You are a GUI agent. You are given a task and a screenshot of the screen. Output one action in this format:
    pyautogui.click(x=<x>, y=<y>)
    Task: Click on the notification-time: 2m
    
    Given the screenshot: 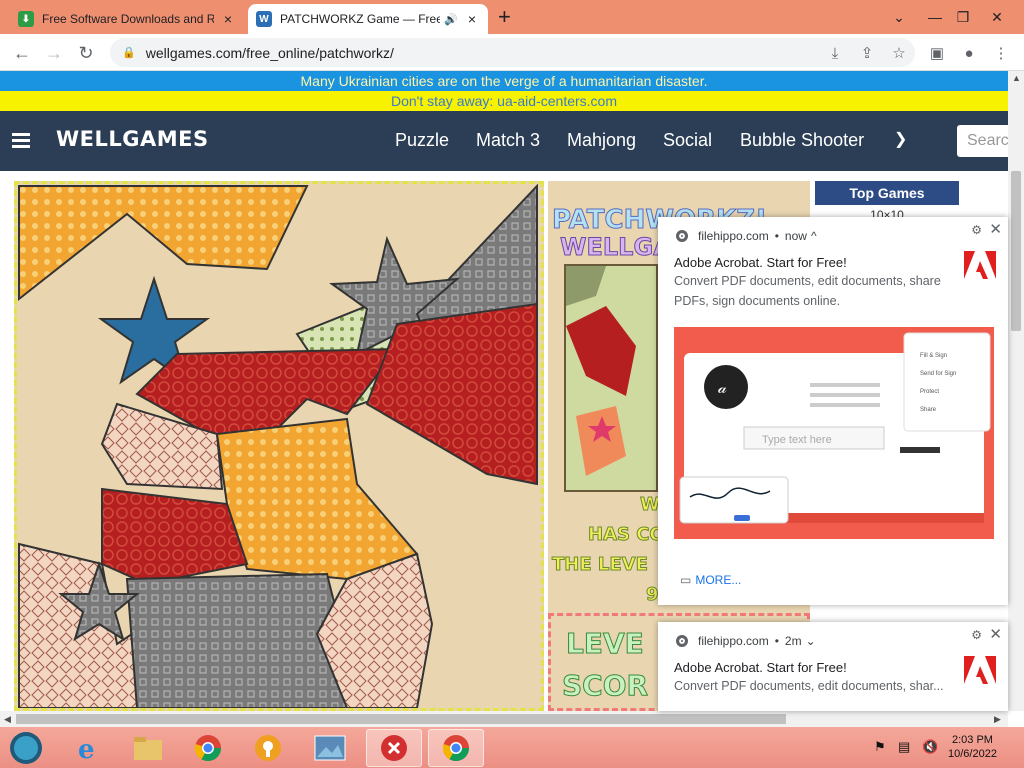 What is the action you would take?
    pyautogui.click(x=793, y=641)
    